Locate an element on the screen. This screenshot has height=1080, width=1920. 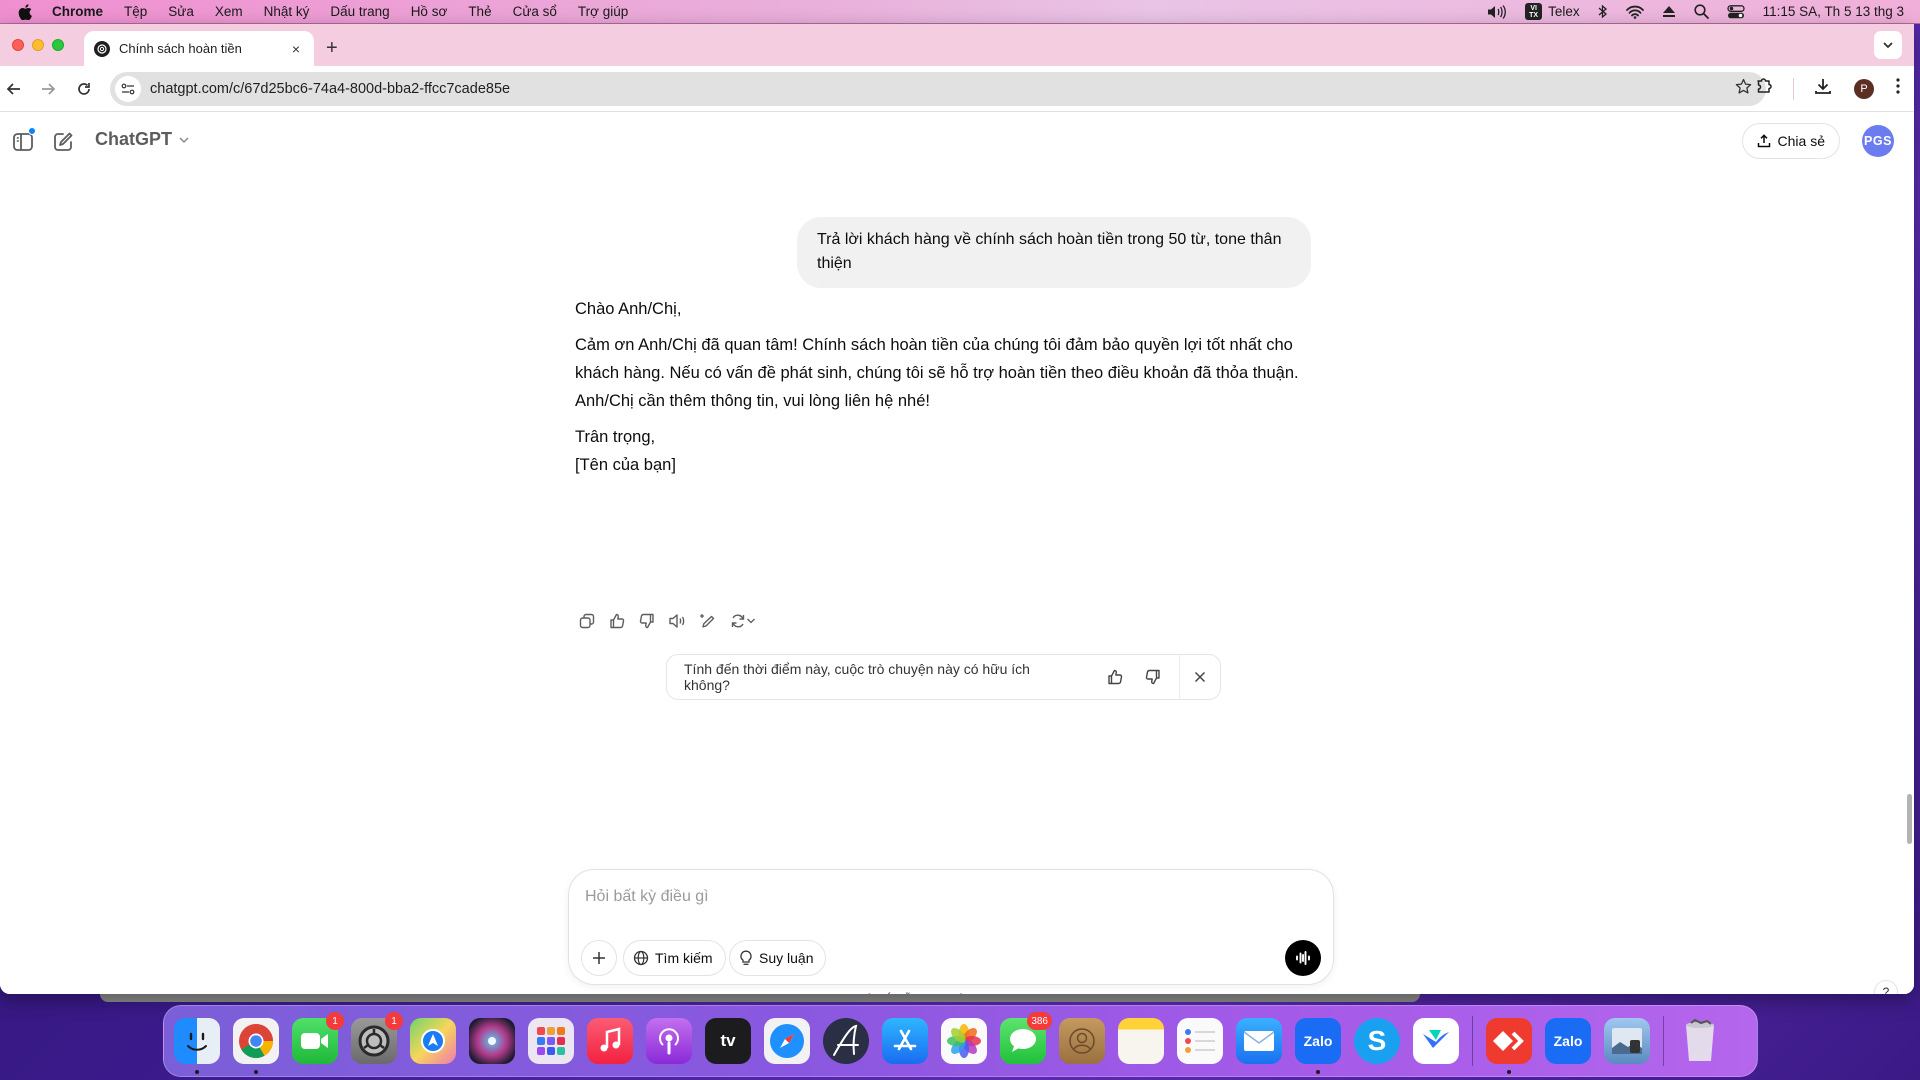
site-info-icon is located at coordinates (128, 89).